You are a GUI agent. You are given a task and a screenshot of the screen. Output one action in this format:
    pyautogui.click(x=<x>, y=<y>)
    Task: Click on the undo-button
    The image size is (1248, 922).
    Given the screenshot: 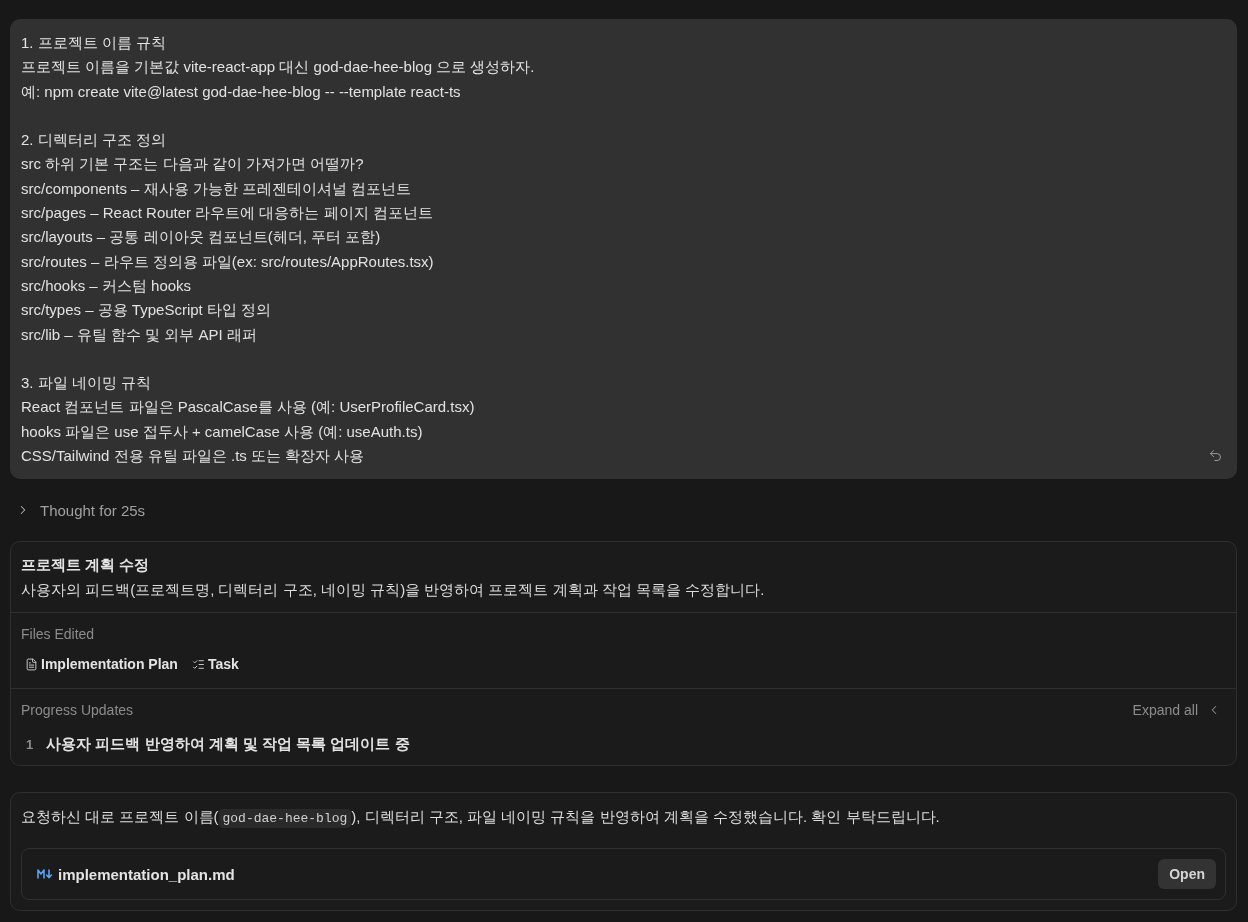 What is the action you would take?
    pyautogui.click(x=1215, y=456)
    